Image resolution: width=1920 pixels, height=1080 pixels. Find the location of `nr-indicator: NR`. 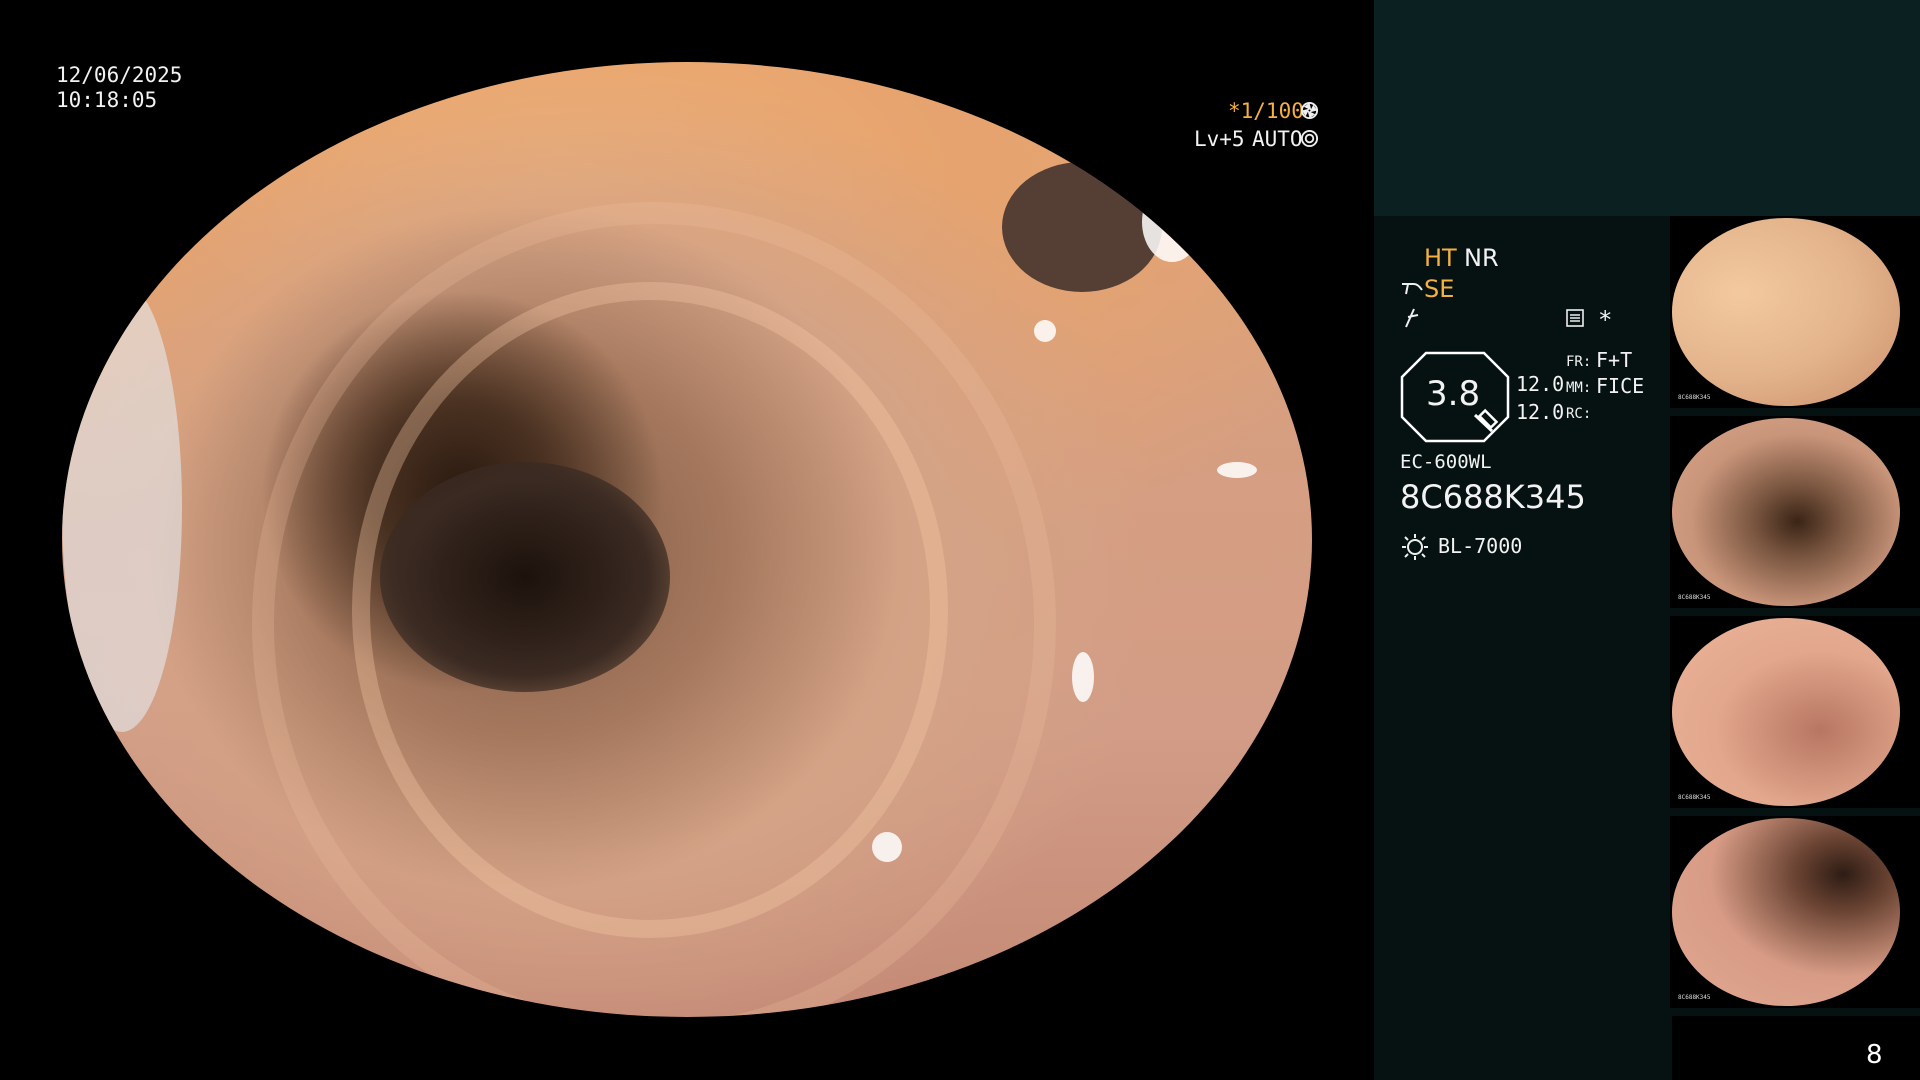

nr-indicator: NR is located at coordinates (1481, 258).